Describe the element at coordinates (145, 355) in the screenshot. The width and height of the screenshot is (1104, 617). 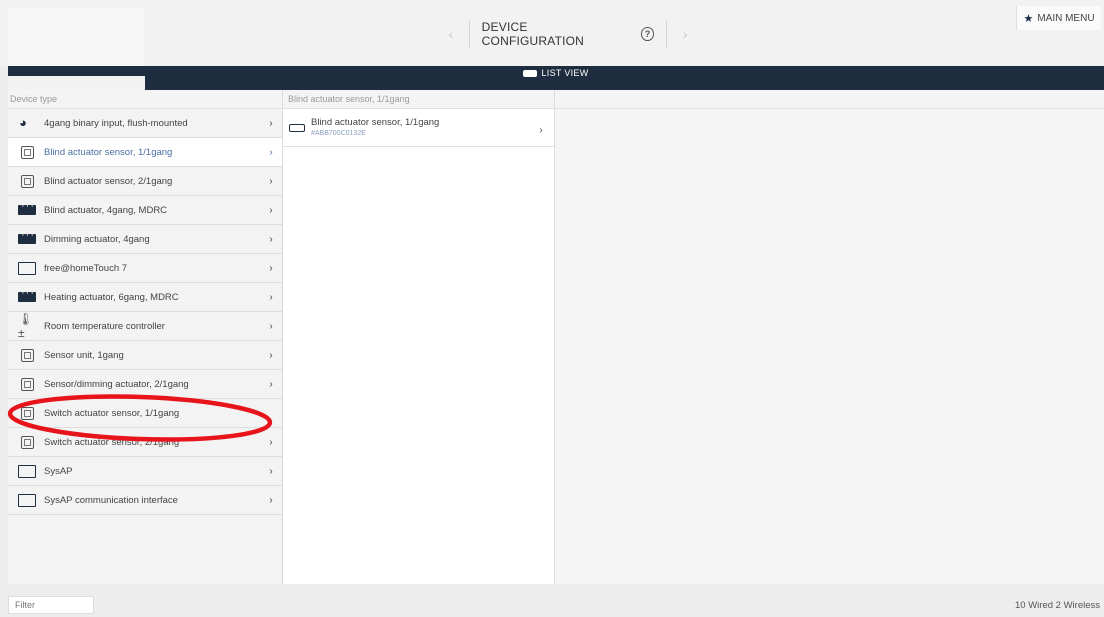
I see `device-type-item: Sensor unit, 1gang ›` at that location.